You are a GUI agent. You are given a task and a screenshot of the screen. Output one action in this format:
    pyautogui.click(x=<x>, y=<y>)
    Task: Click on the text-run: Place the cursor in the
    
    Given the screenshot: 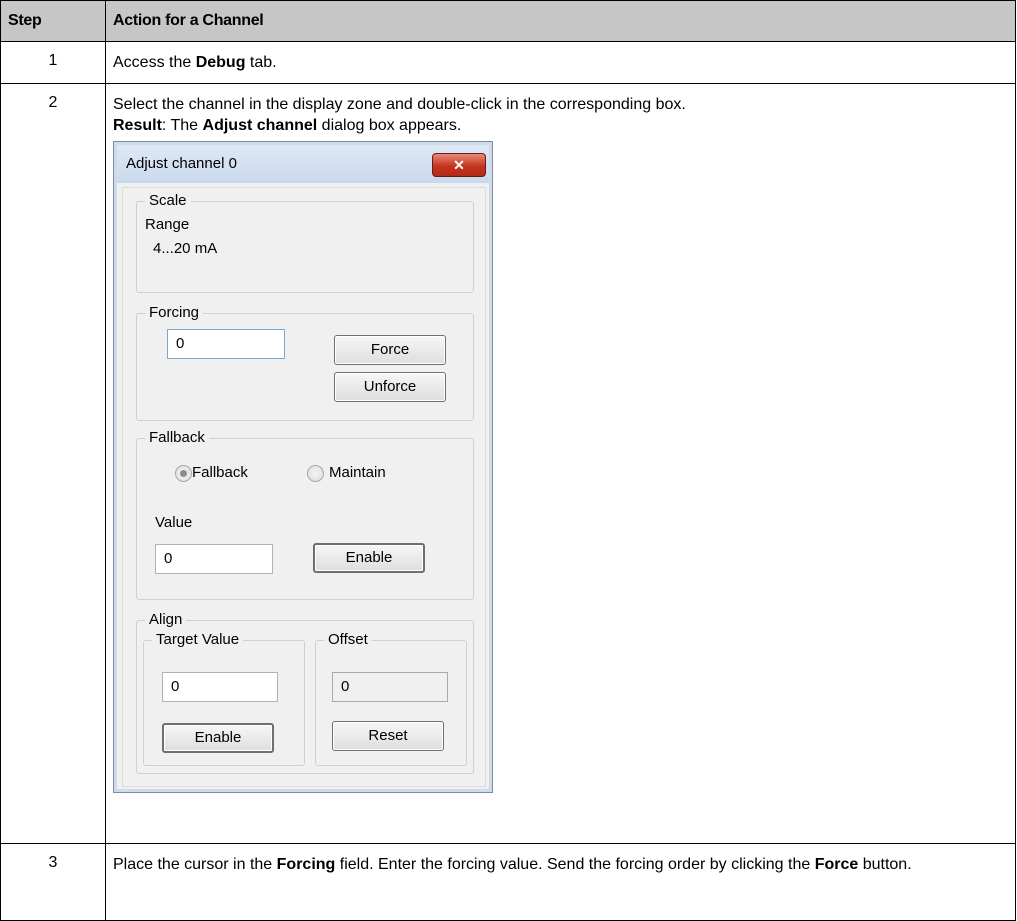 What is the action you would take?
    pyautogui.click(x=195, y=864)
    